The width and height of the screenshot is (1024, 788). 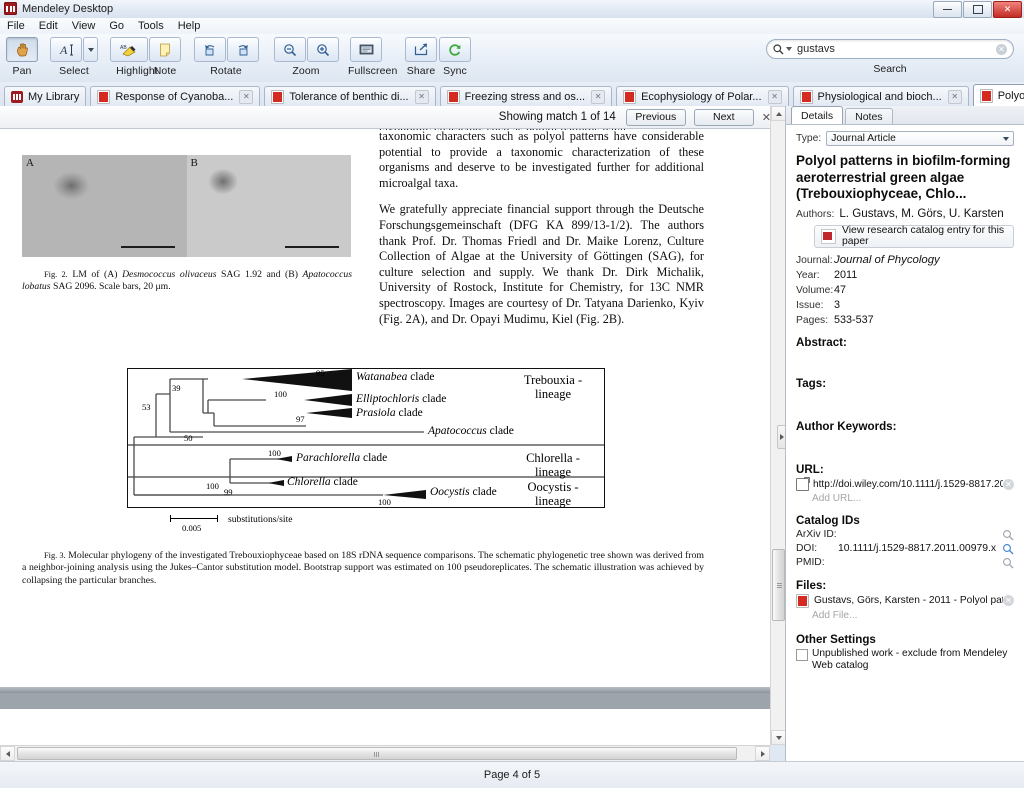 What do you see at coordinates (896, 49) in the screenshot?
I see `search-input: gustavs` at bounding box center [896, 49].